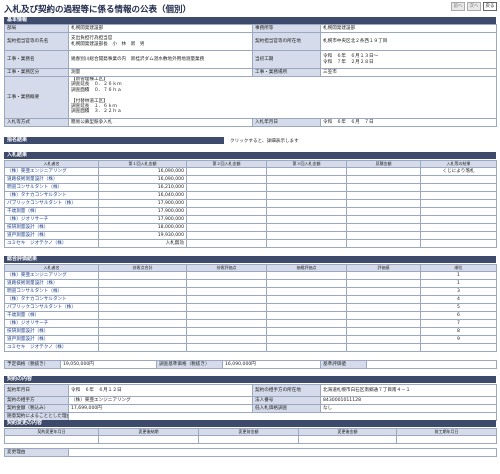 The image size is (500, 474). I want to click on contract-addr-value: 北海道札幌市白石区南郷通７丁目南４－１, so click(408, 390).